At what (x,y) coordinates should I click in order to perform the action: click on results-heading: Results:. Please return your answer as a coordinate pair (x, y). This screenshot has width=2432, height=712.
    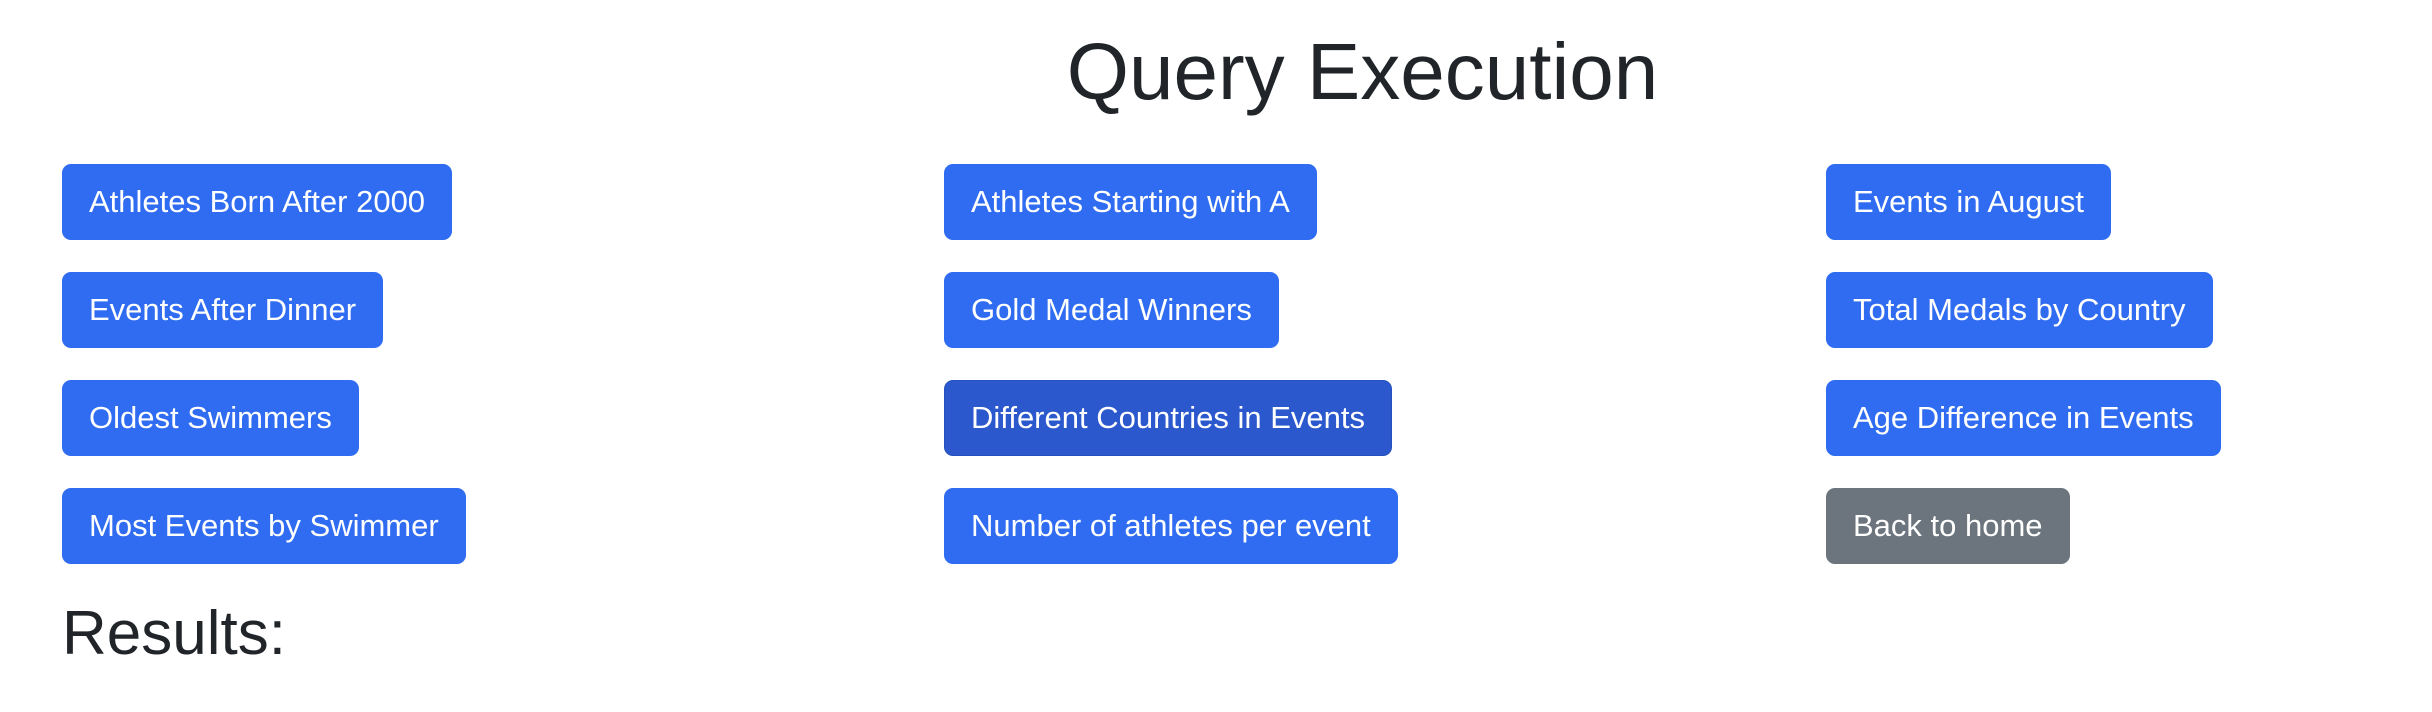
    Looking at the image, I should click on (174, 633).